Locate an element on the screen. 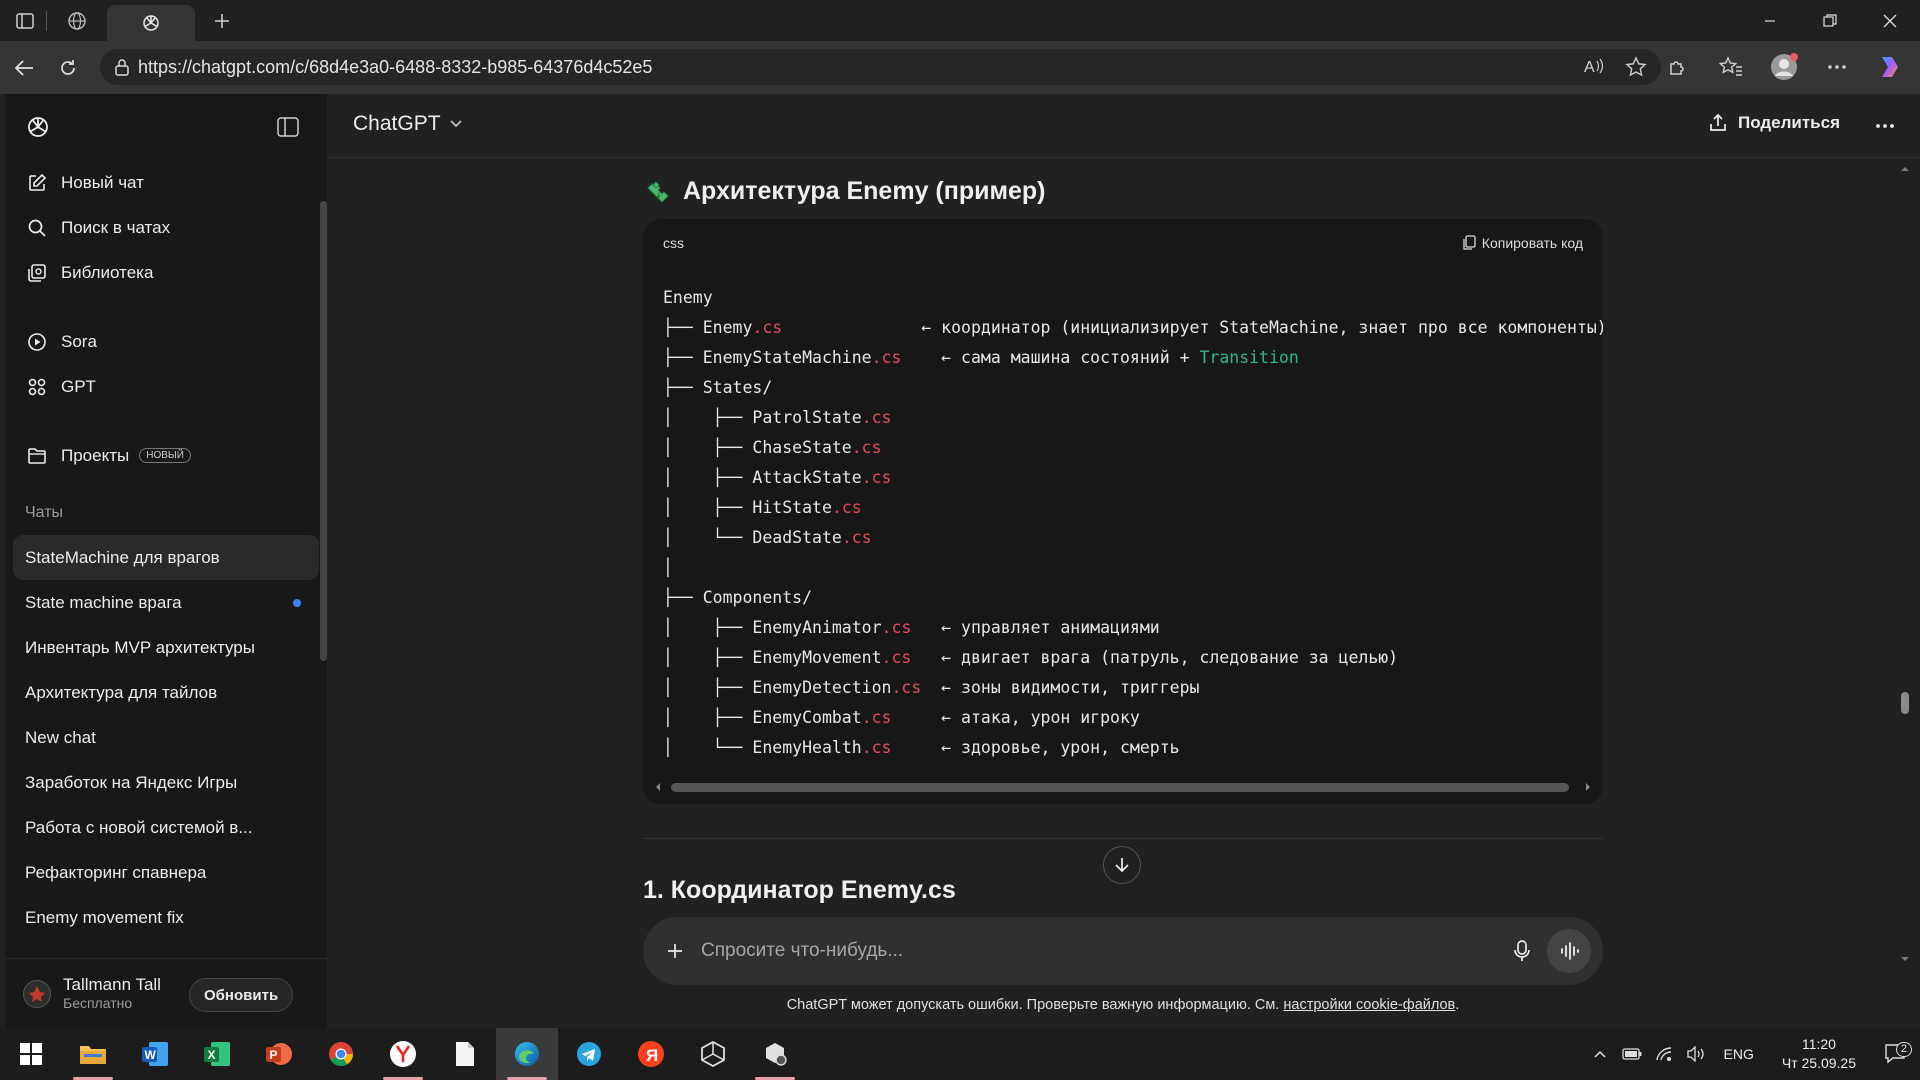  model-selector: ChatGPT is located at coordinates (408, 124).